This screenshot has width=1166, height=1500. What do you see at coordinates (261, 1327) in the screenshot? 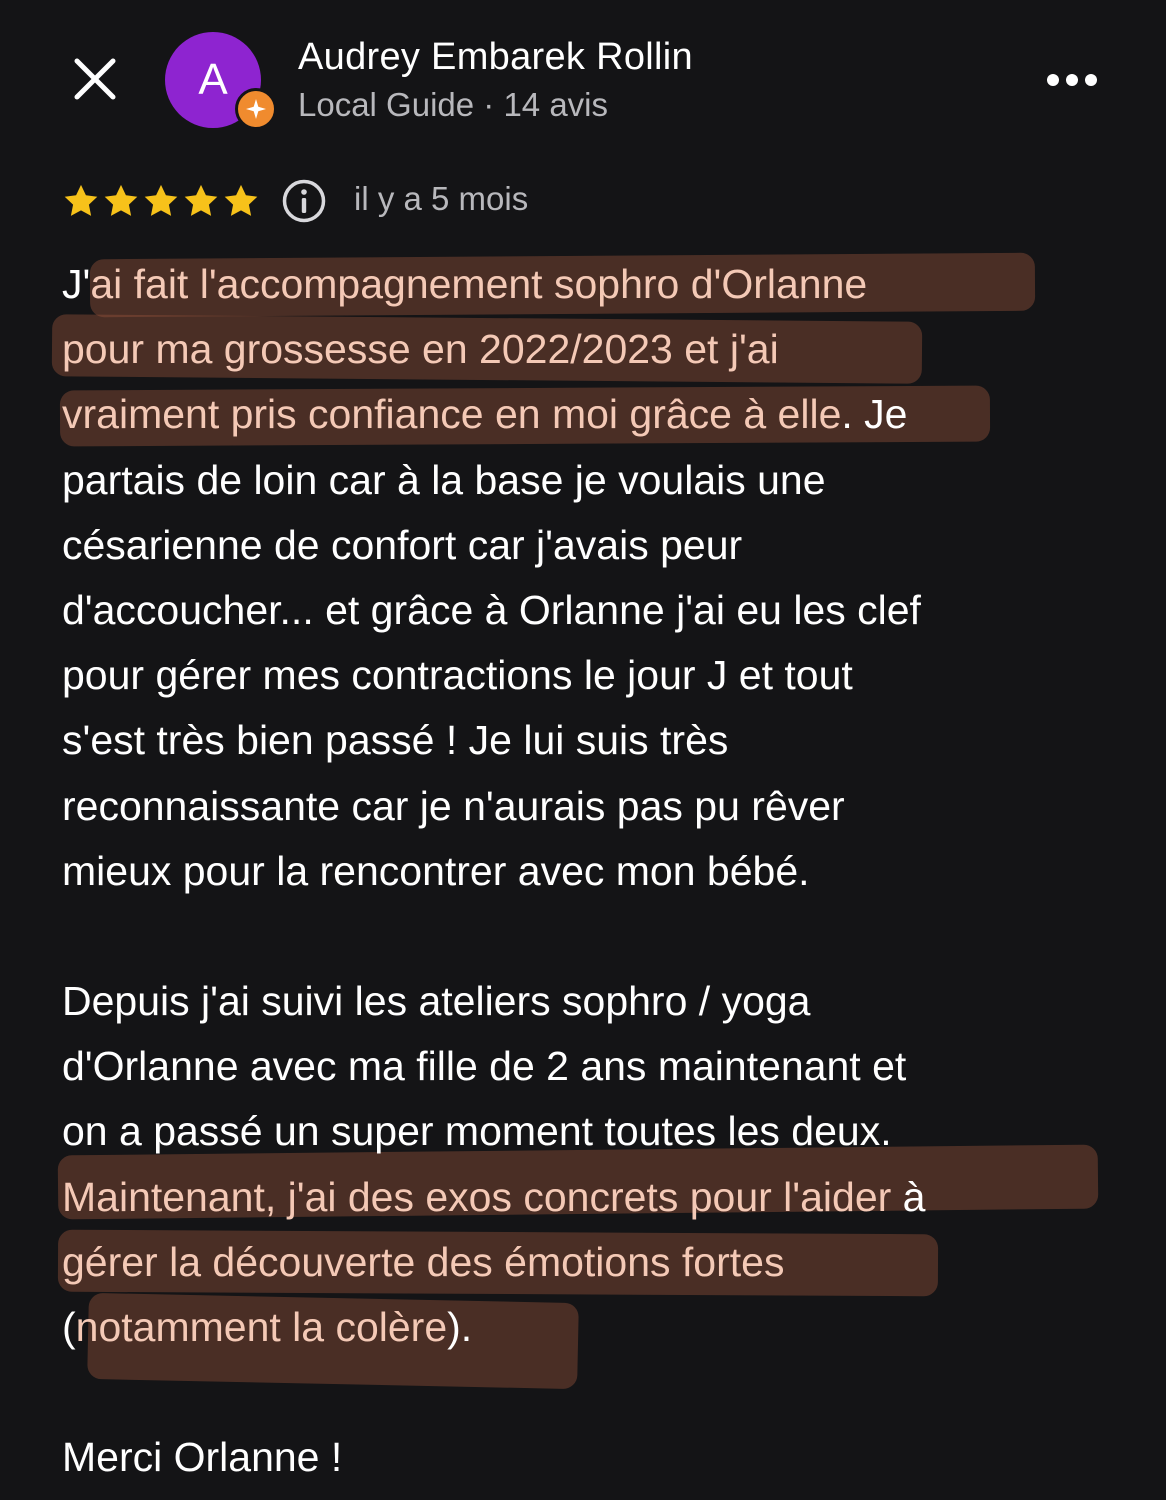
I see `highlighted-text: notamment la colère` at bounding box center [261, 1327].